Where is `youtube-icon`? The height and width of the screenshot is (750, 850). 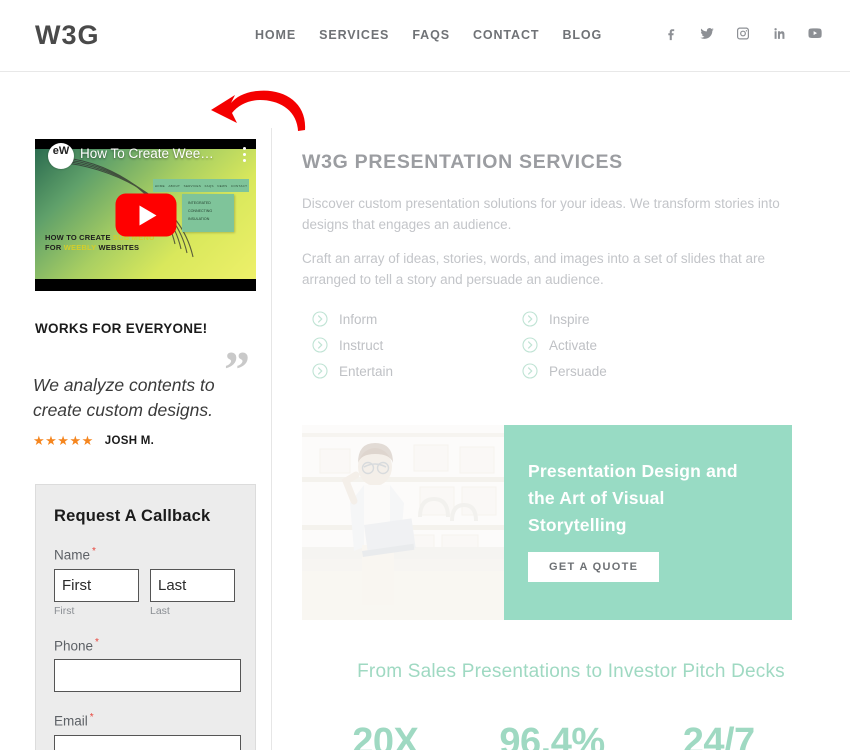
youtube-icon is located at coordinates (815, 33).